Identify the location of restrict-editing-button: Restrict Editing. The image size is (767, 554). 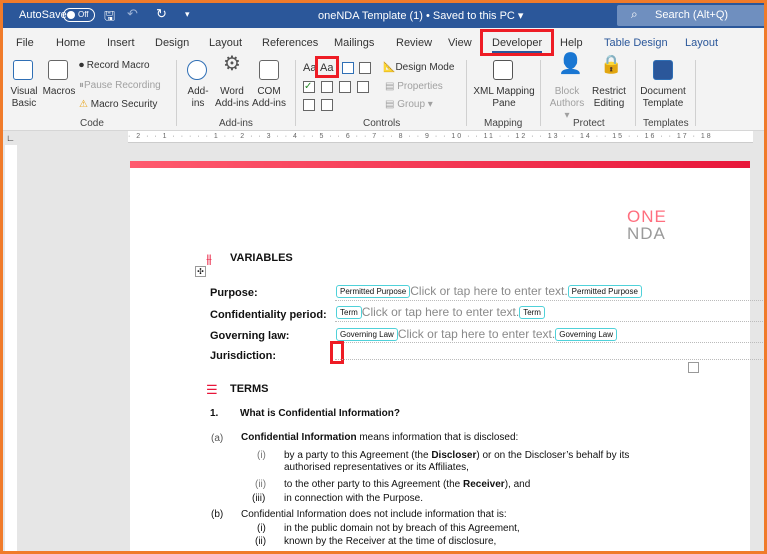
(609, 98).